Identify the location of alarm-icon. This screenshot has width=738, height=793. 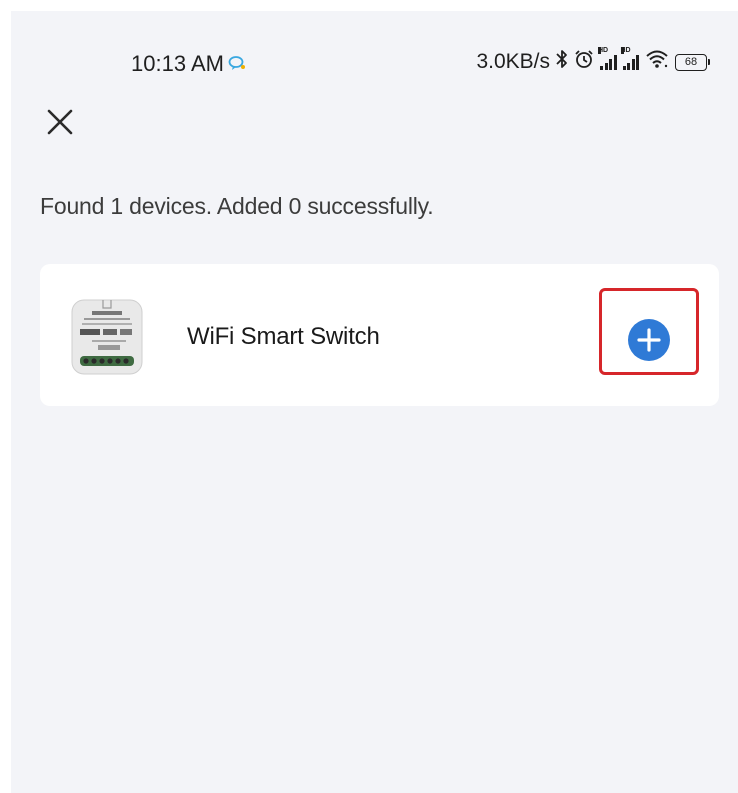
(584, 62).